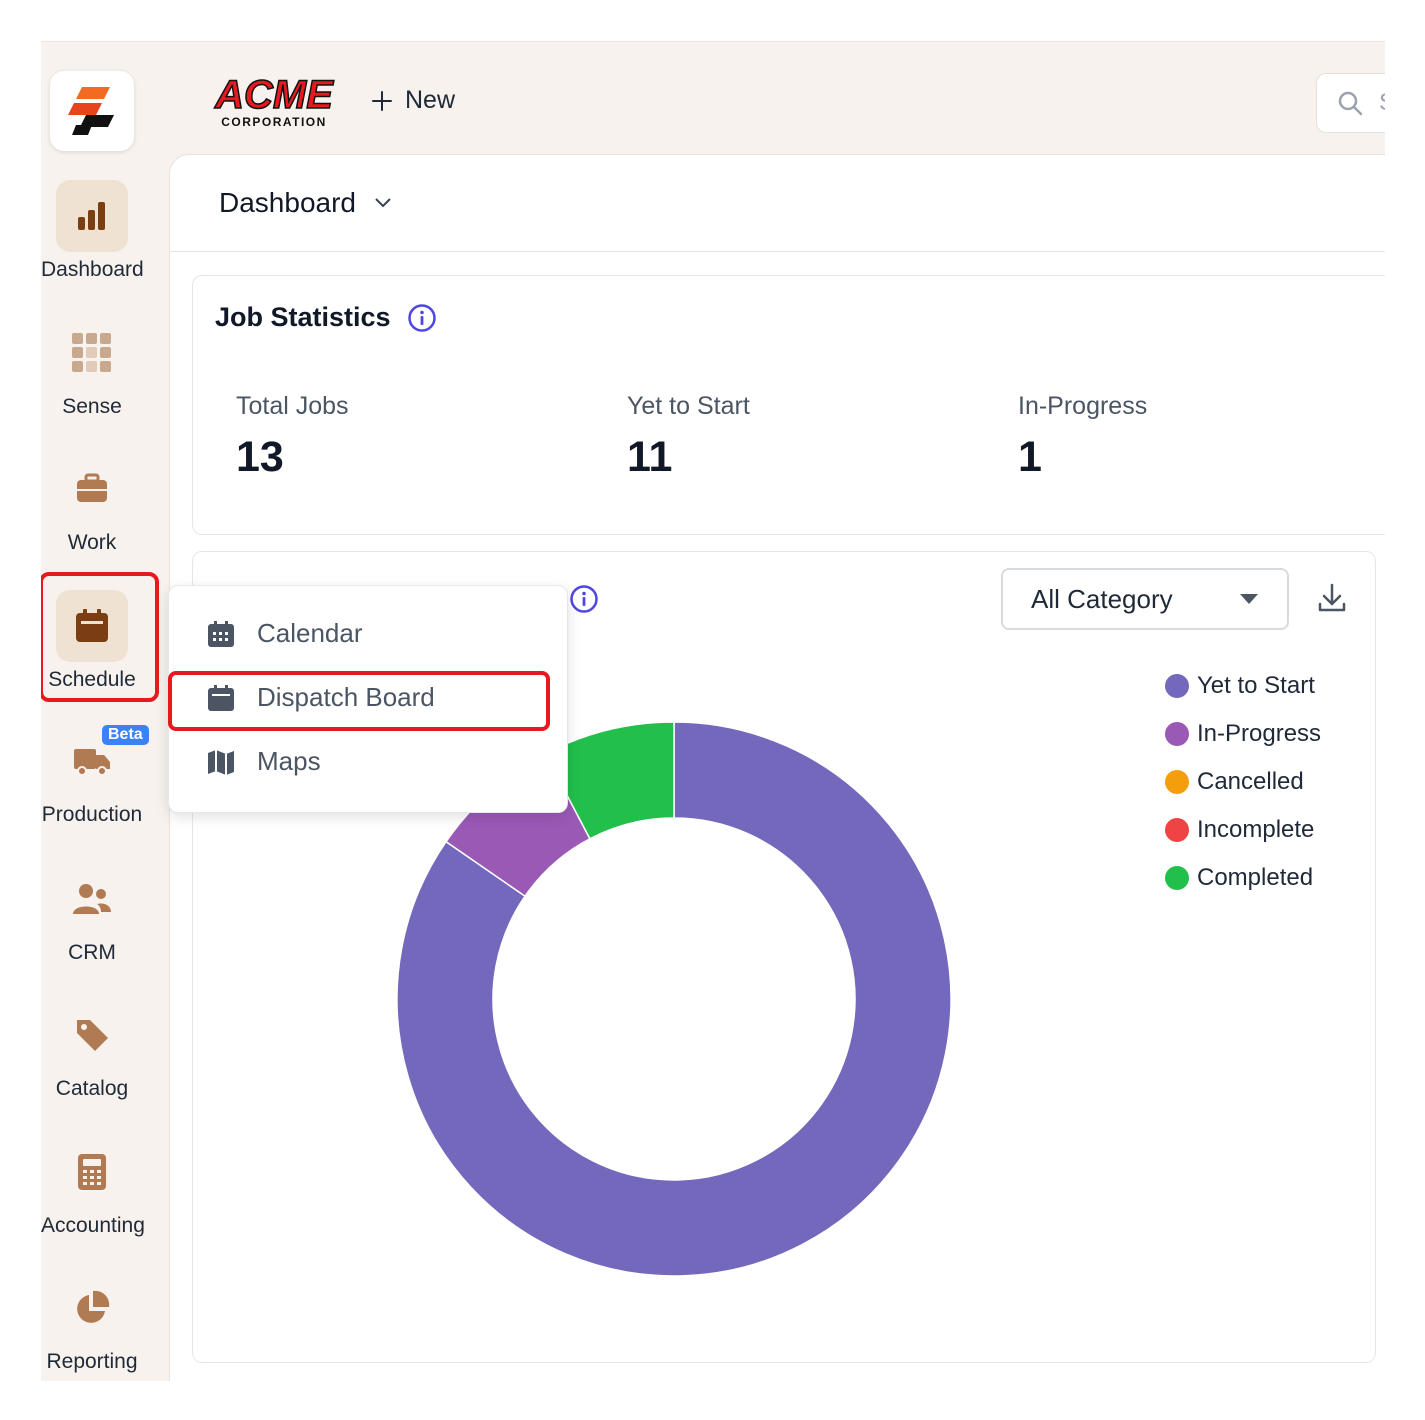 The image size is (1425, 1420). I want to click on sidebar-item-label: CRM, so click(92, 952).